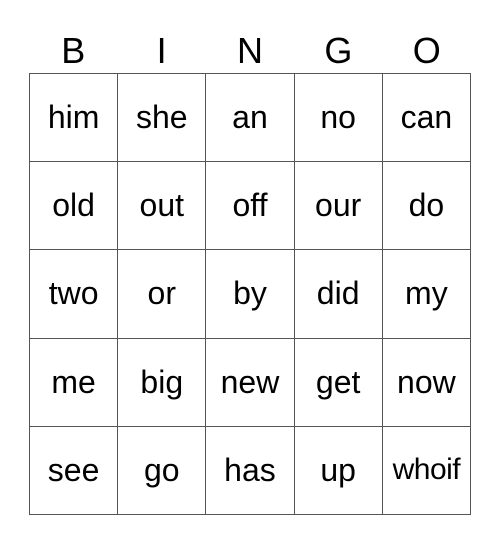 The width and height of the screenshot is (500, 544). What do you see at coordinates (426, 50) in the screenshot?
I see `header-letter-o: O` at bounding box center [426, 50].